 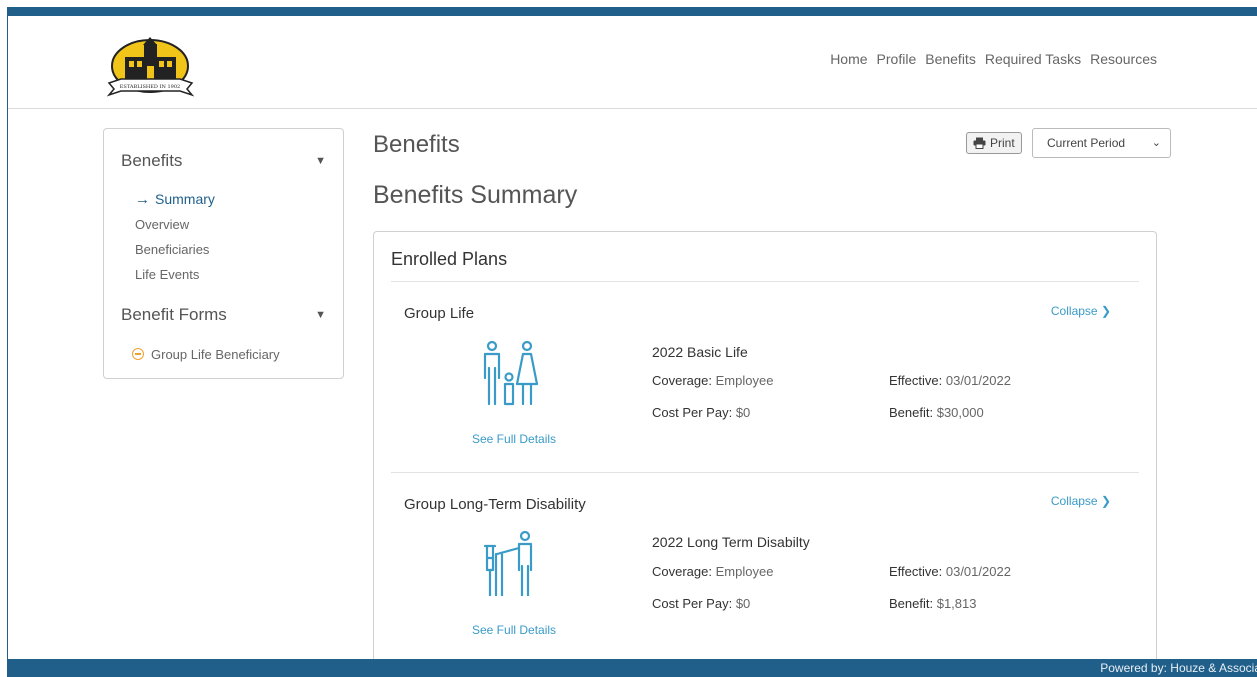 I want to click on benefit-field: Benefit: $30,000, so click(x=936, y=412).